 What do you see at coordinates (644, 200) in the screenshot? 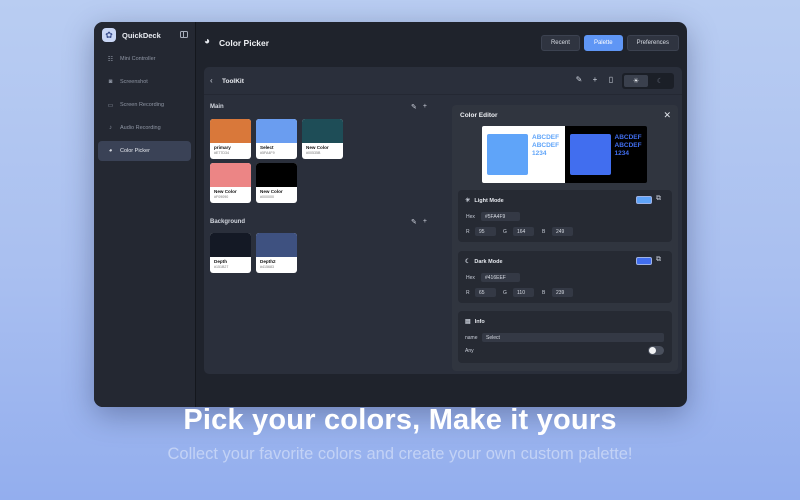
I see `light-color-chip` at bounding box center [644, 200].